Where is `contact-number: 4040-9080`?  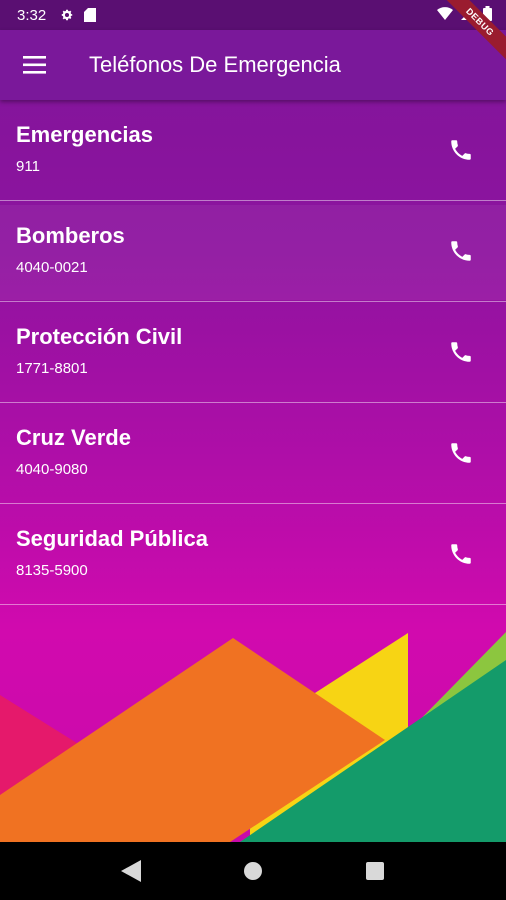 contact-number: 4040-9080 is located at coordinates (52, 469).